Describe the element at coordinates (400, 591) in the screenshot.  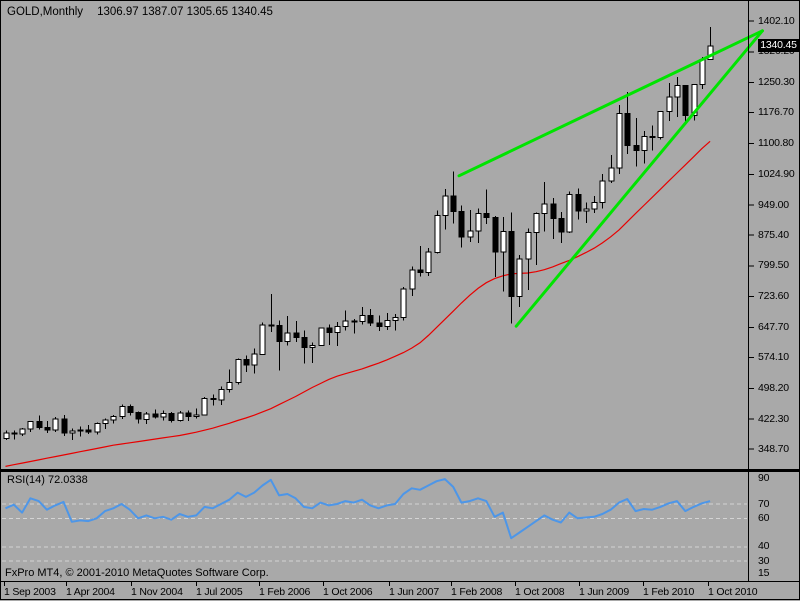
I see `time-axis` at that location.